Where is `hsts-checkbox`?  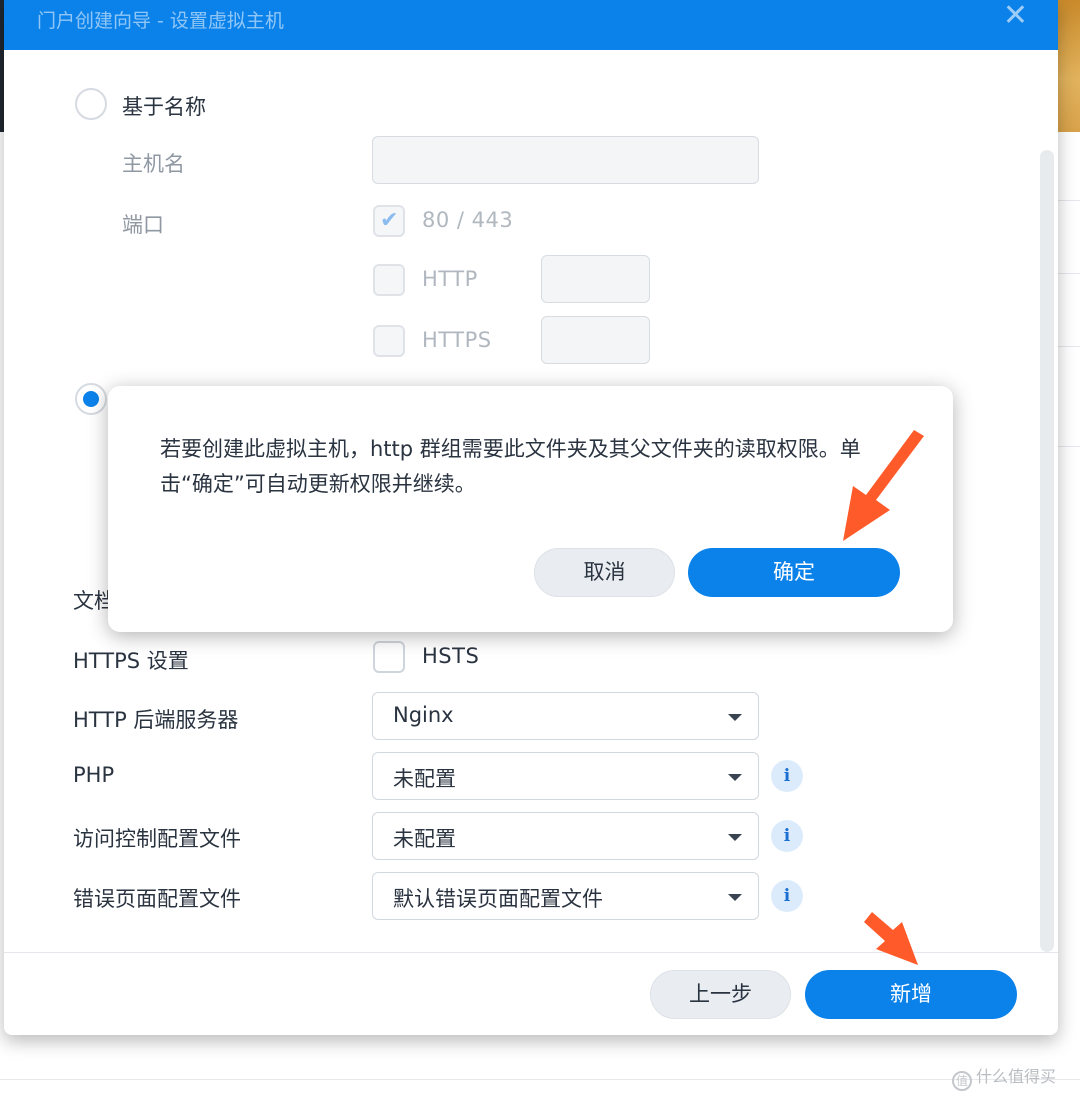
hsts-checkbox is located at coordinates (389, 657).